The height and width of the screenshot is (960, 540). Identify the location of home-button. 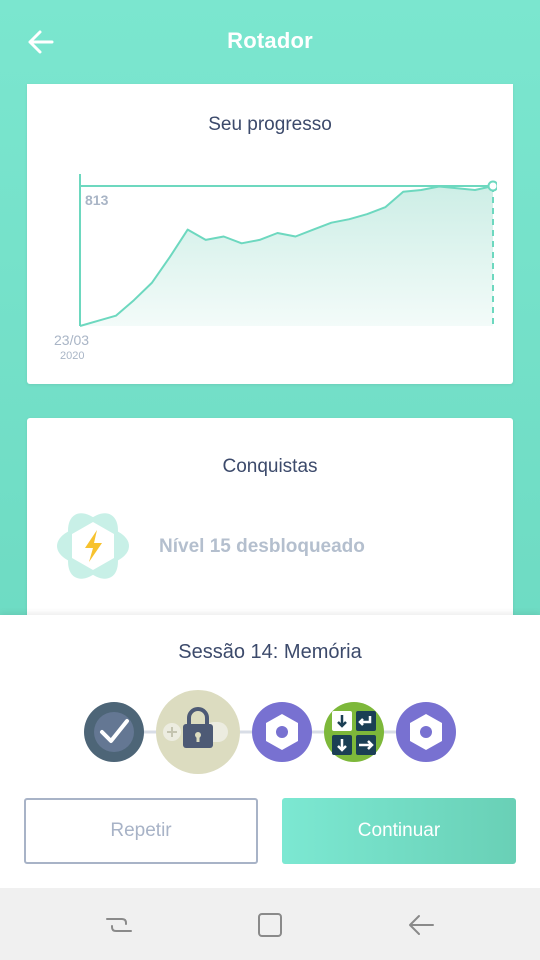
(270, 925).